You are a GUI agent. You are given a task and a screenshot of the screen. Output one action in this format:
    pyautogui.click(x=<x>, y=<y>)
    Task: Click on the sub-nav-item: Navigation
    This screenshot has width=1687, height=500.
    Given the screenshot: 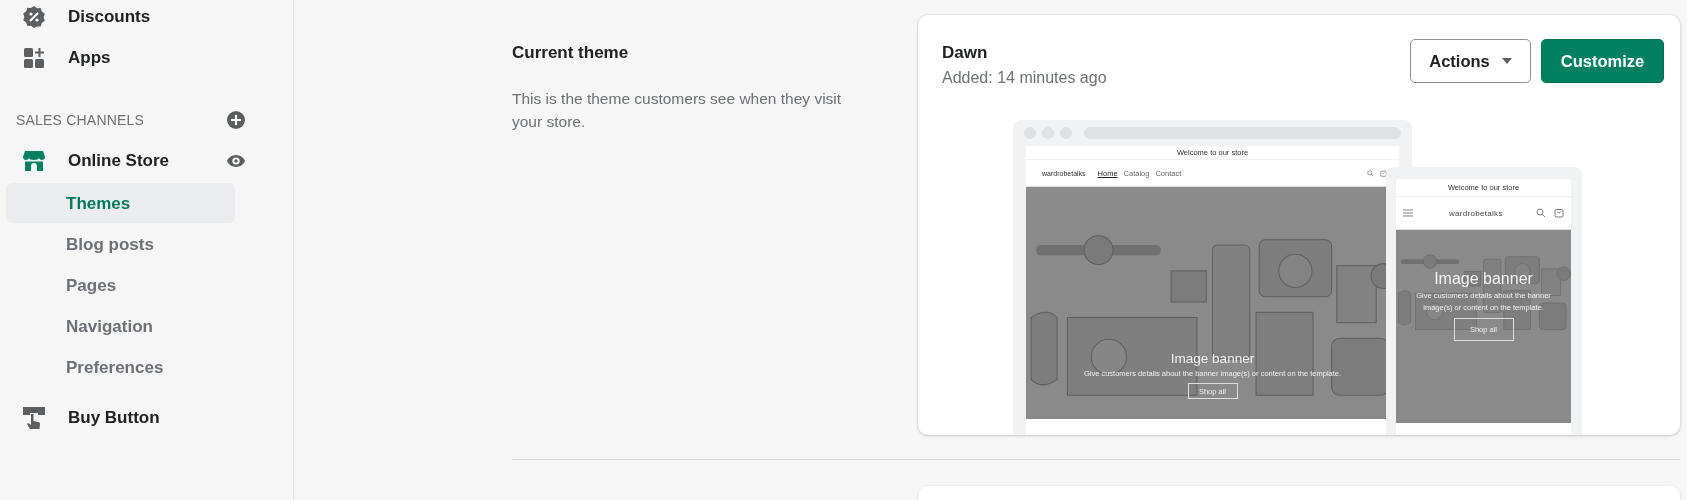 What is the action you would take?
    pyautogui.click(x=120, y=326)
    